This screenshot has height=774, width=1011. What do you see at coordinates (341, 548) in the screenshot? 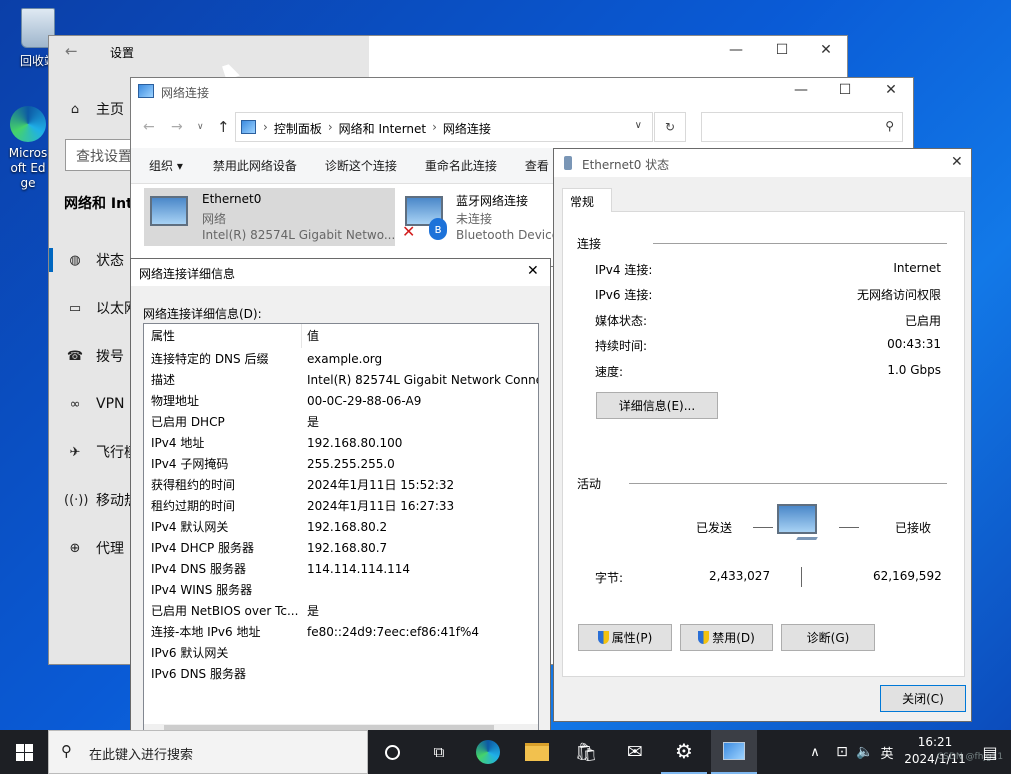
I see `list-item: IPv4 DHCP 服务器 192.168.80.7` at bounding box center [341, 548].